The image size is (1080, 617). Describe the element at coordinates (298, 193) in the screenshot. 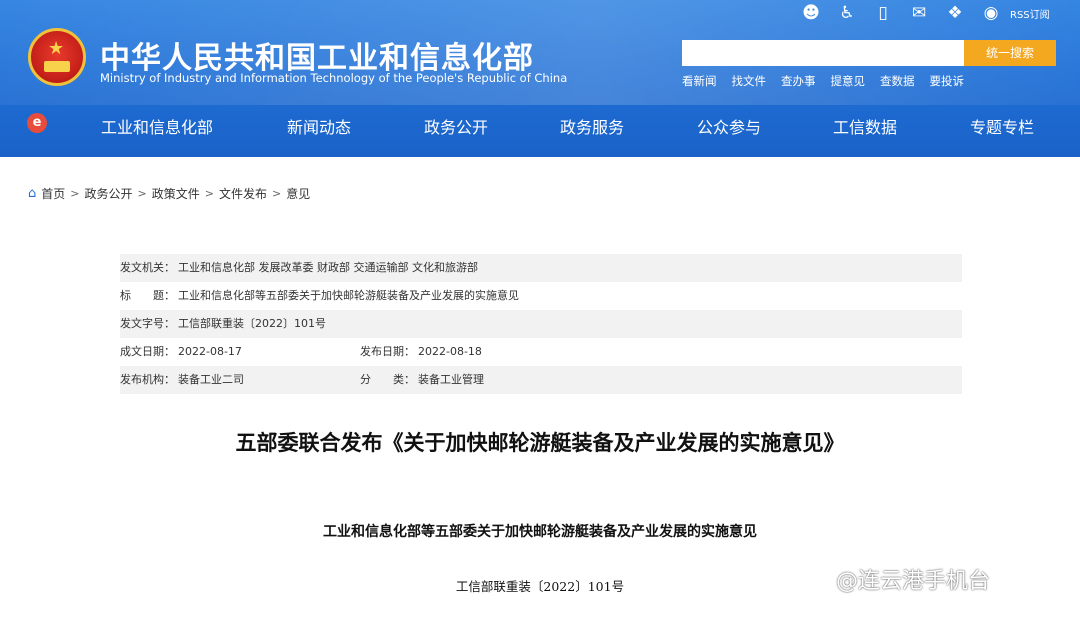

I see `breadcrumb-opinion: 意见` at that location.